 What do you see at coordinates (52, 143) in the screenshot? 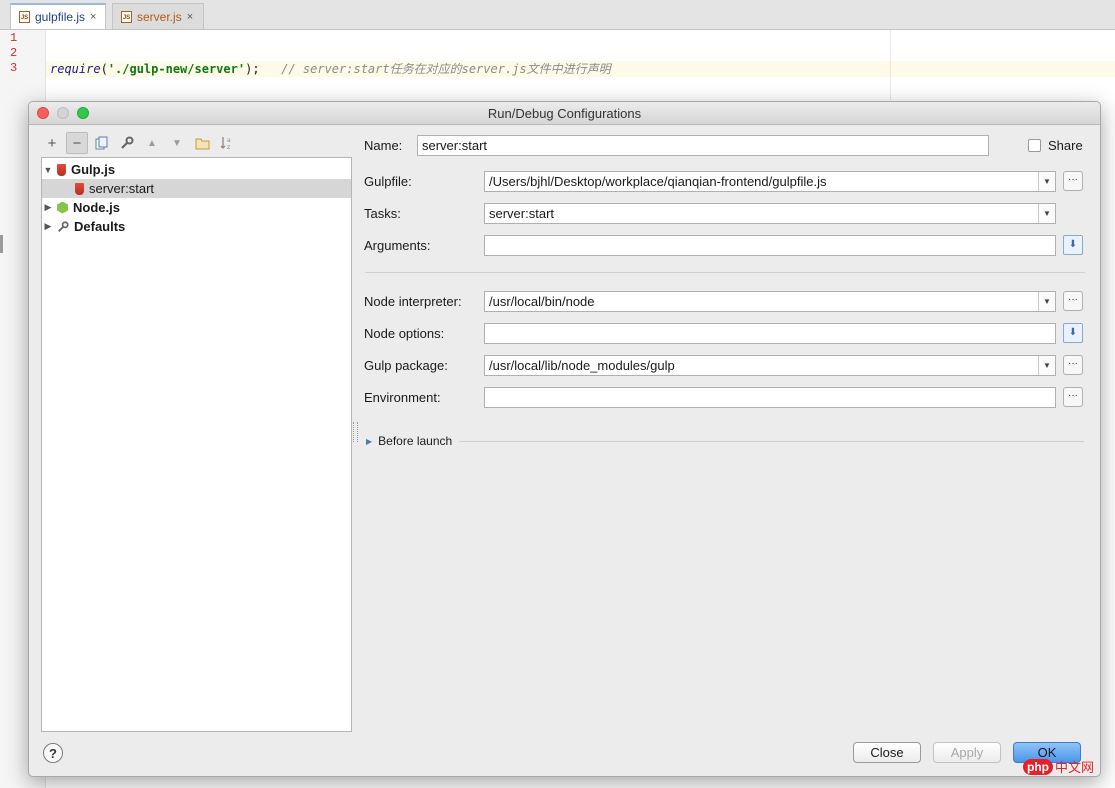
I see `add-icon: +` at bounding box center [52, 143].